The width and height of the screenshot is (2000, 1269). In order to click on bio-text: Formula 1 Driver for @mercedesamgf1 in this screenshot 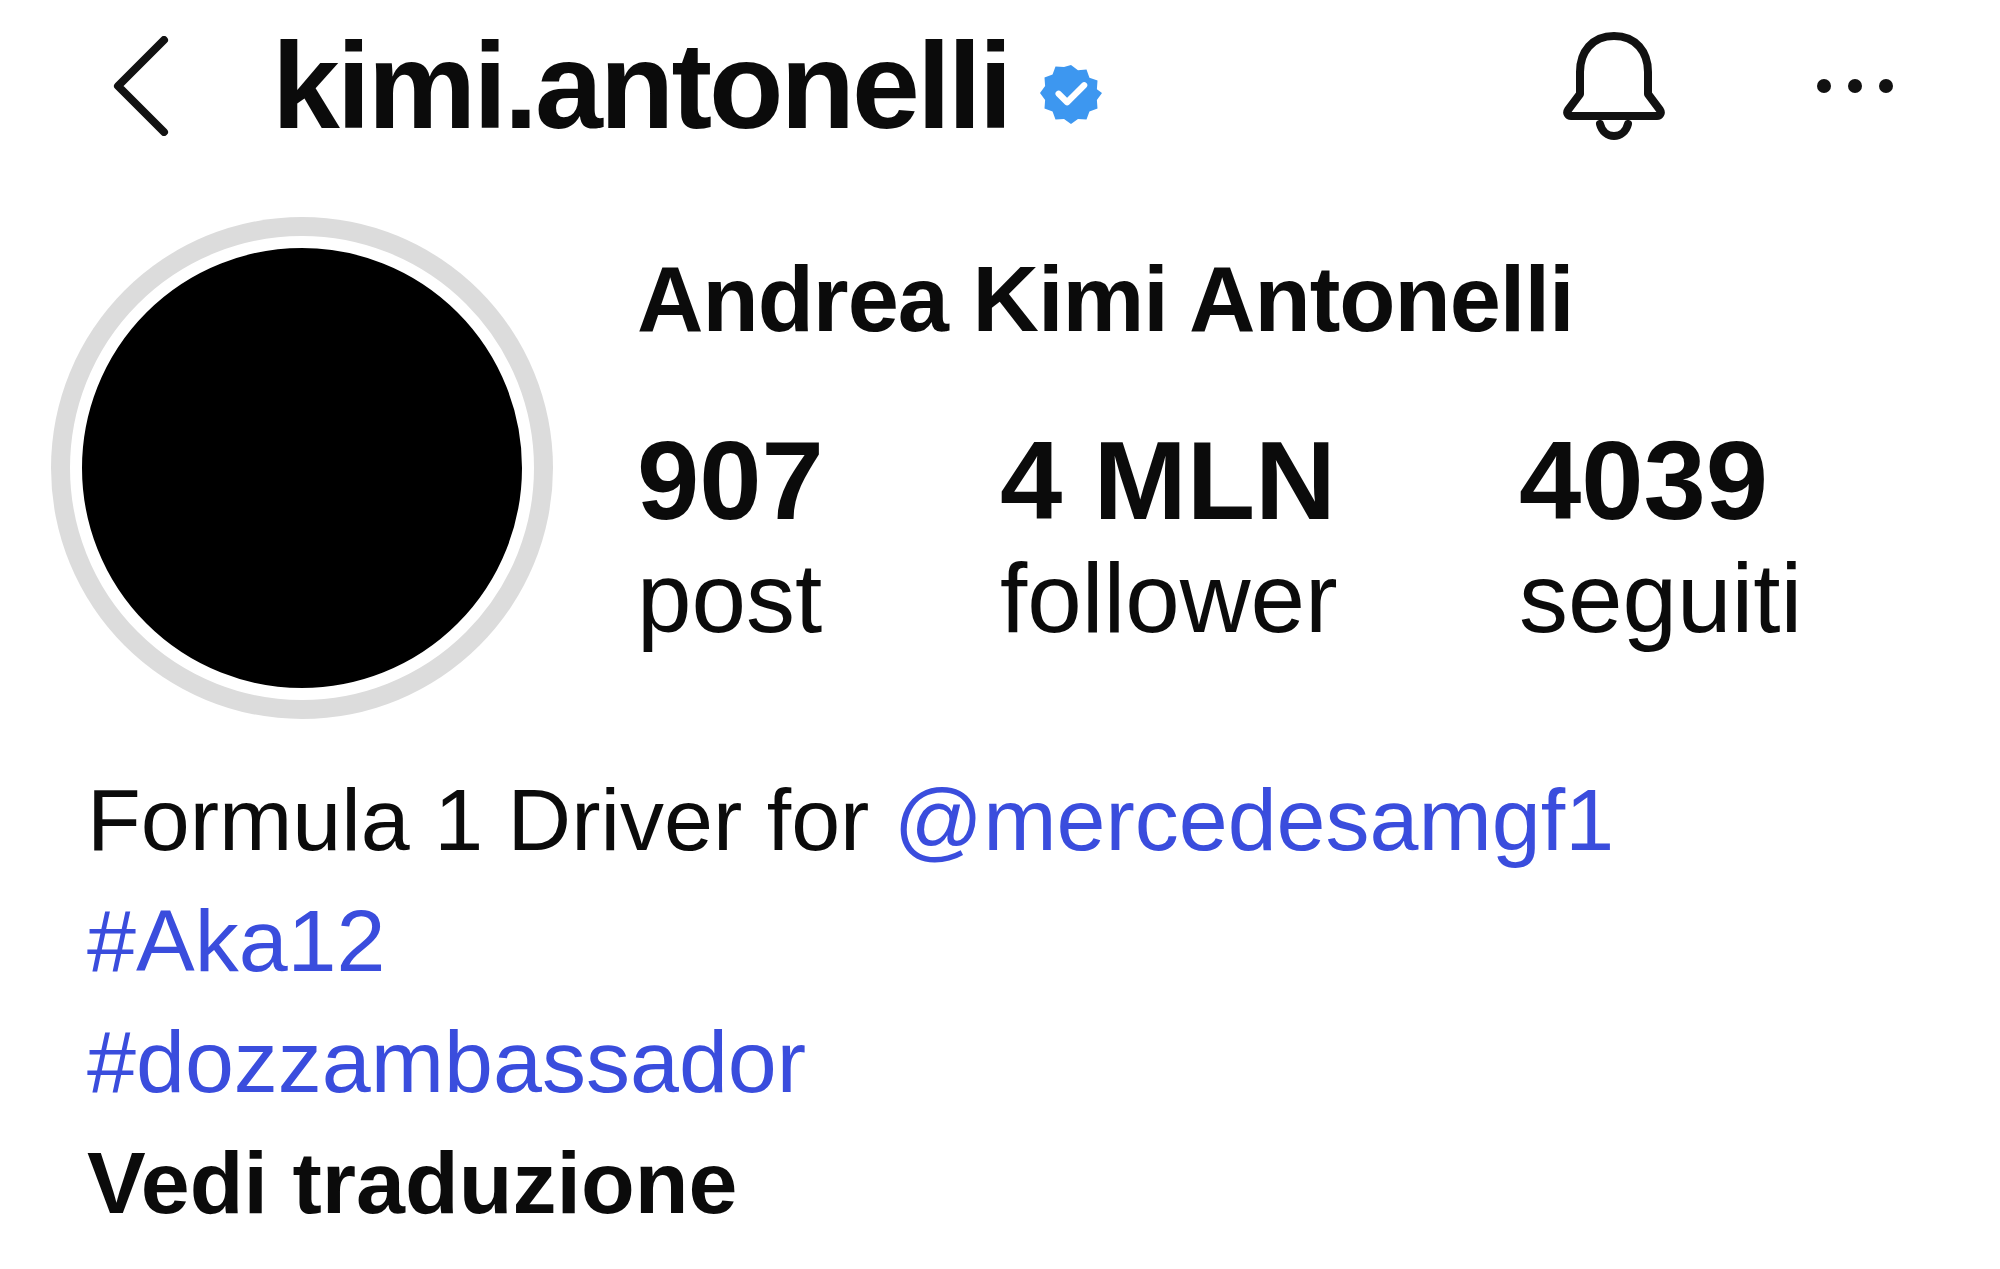, I will do `click(851, 820)`.